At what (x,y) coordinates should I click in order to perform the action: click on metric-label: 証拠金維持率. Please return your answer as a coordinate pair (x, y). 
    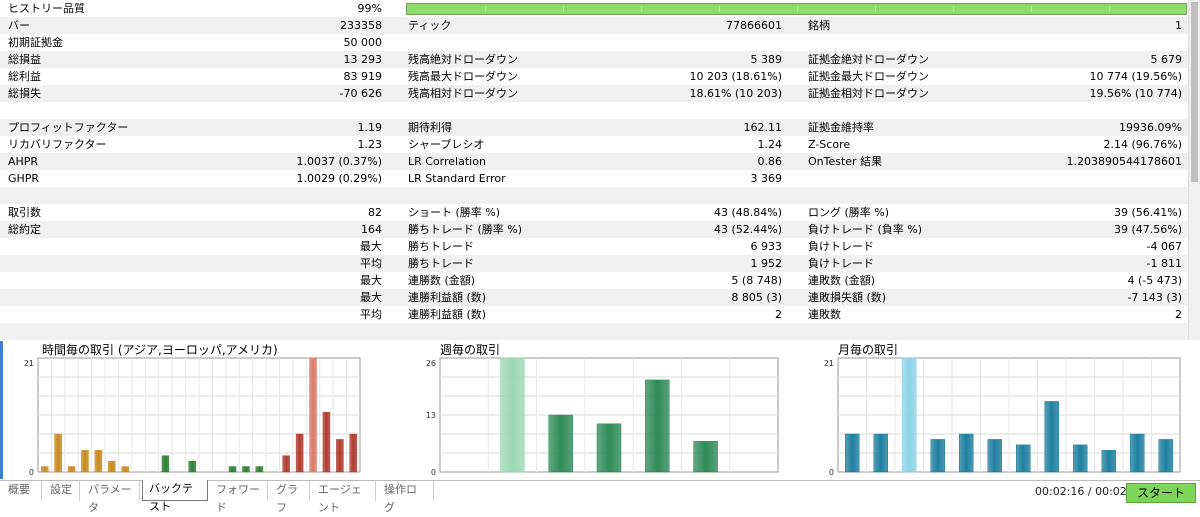
    Looking at the image, I should click on (841, 127).